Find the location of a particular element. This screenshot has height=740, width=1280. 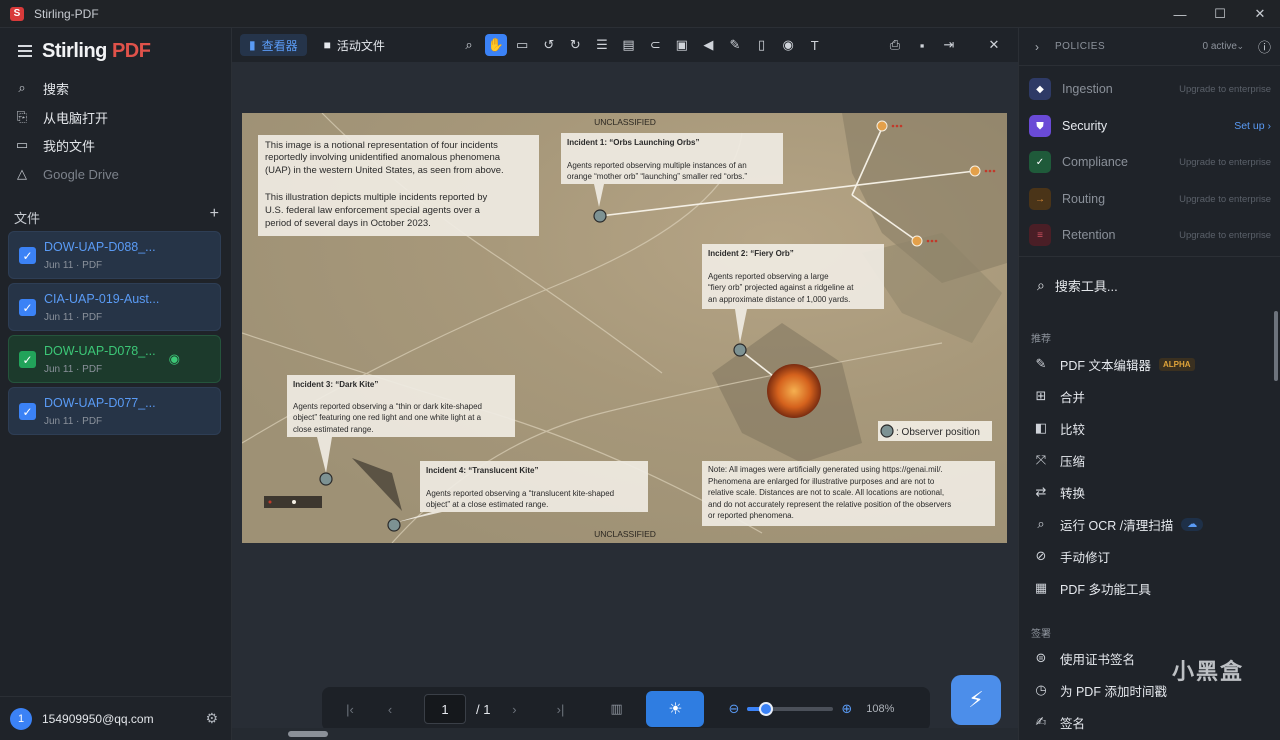

tab-active-files: ■ 活动文件 is located at coordinates (354, 45).